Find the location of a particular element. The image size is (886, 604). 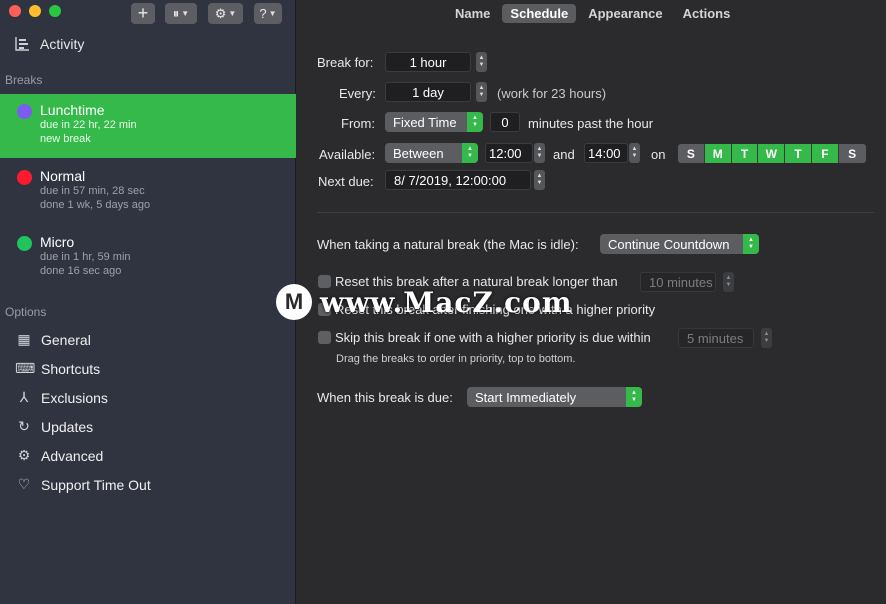

break-item-lunchtime: Lunchtime due in 22 hr, 22 min new break is located at coordinates (148, 126).